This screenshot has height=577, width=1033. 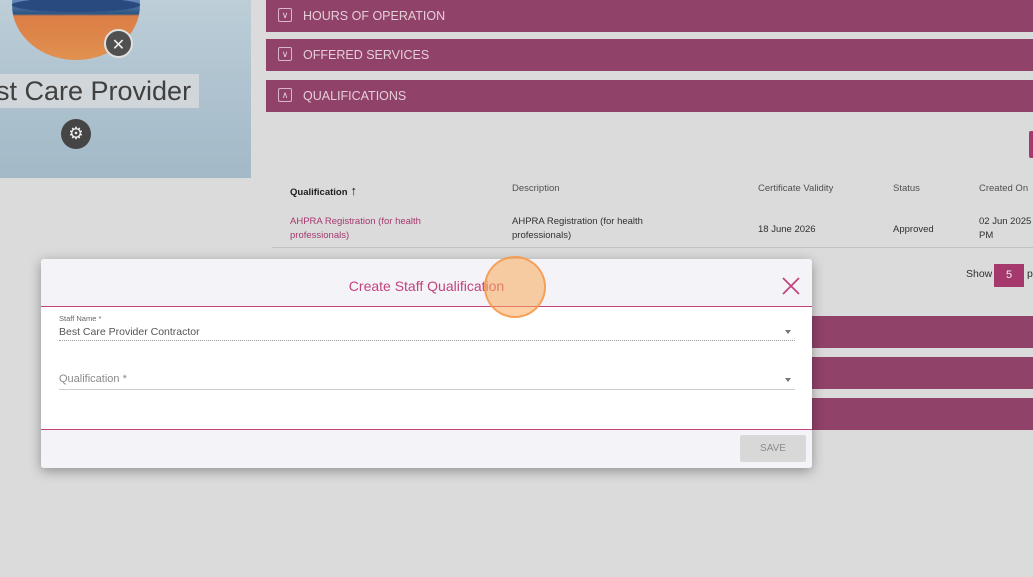 I want to click on modal-header: Create Staff Qualification, so click(x=426, y=283).